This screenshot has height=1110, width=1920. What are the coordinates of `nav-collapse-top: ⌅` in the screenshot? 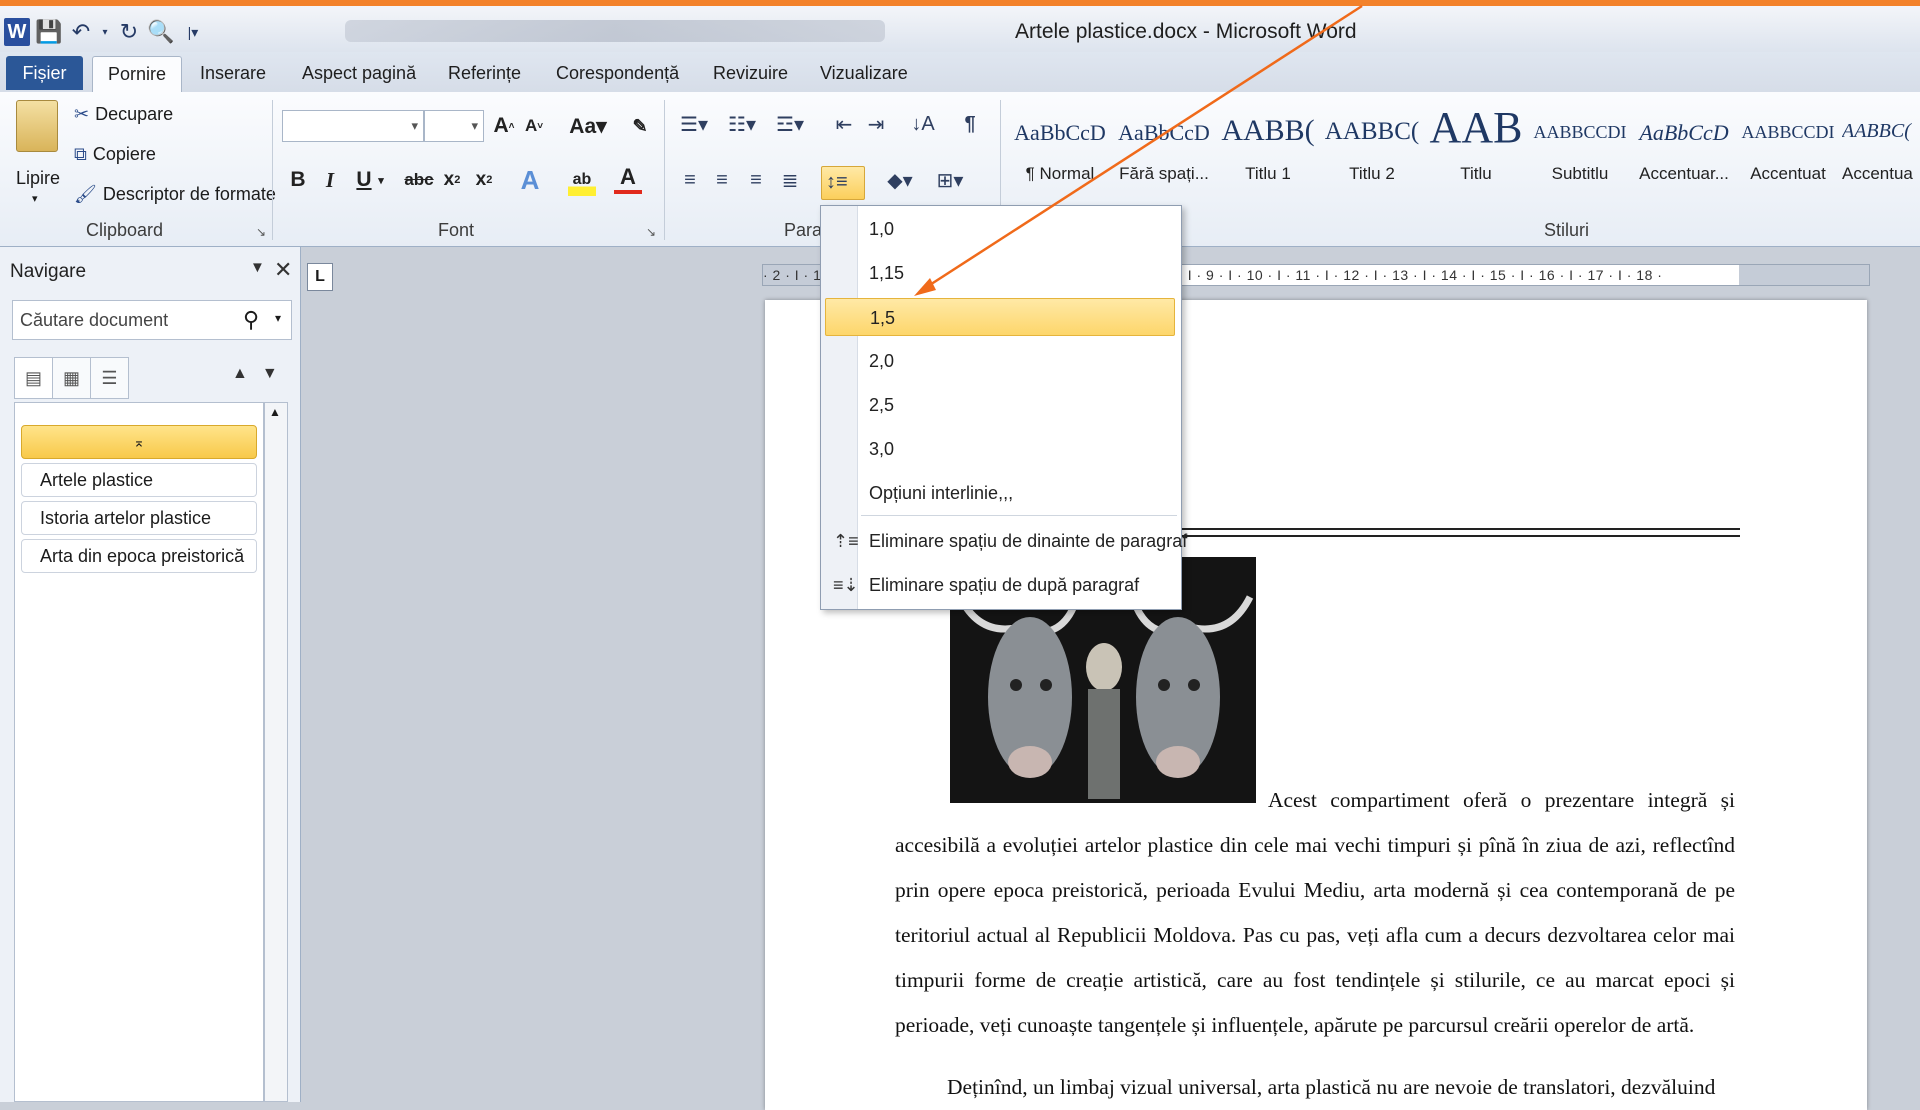 It's located at (139, 442).